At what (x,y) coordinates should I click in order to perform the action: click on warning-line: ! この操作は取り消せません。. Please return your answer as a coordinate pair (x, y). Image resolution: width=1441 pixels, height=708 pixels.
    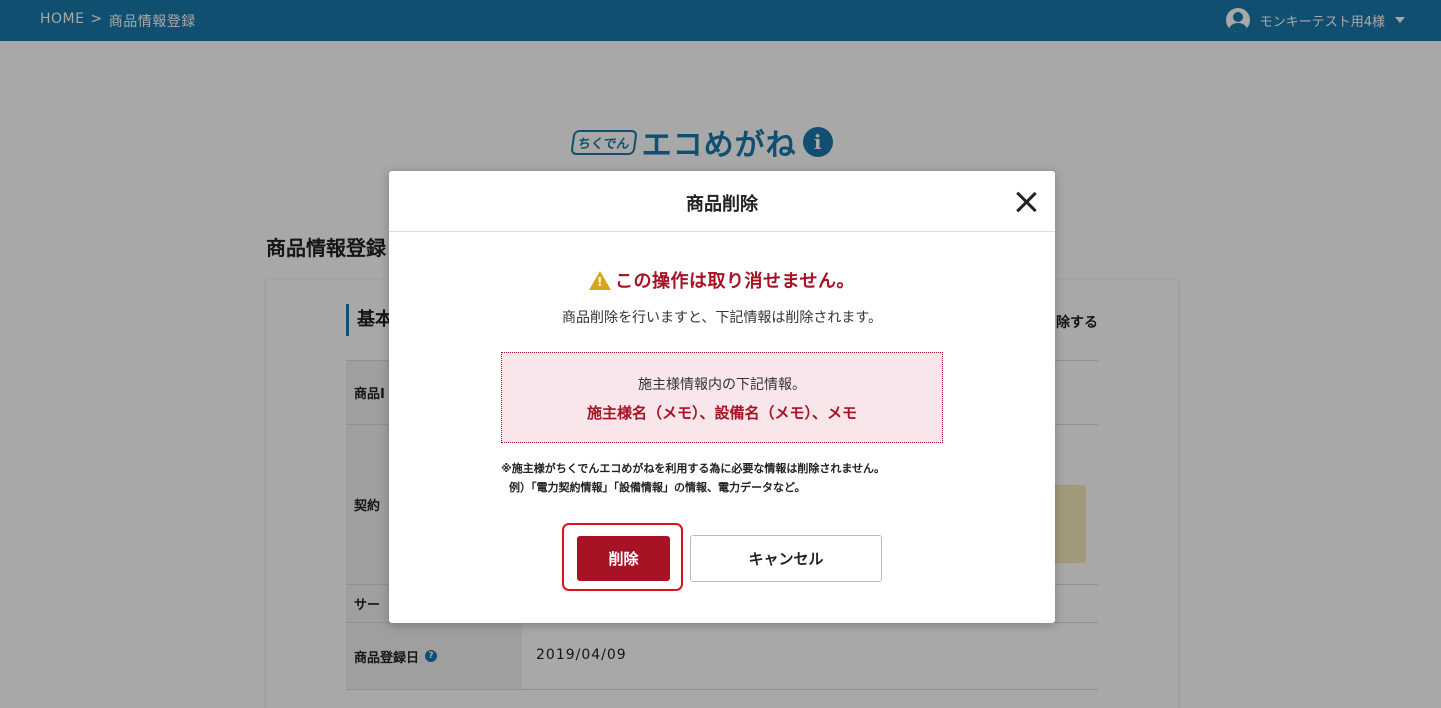
    Looking at the image, I should click on (722, 280).